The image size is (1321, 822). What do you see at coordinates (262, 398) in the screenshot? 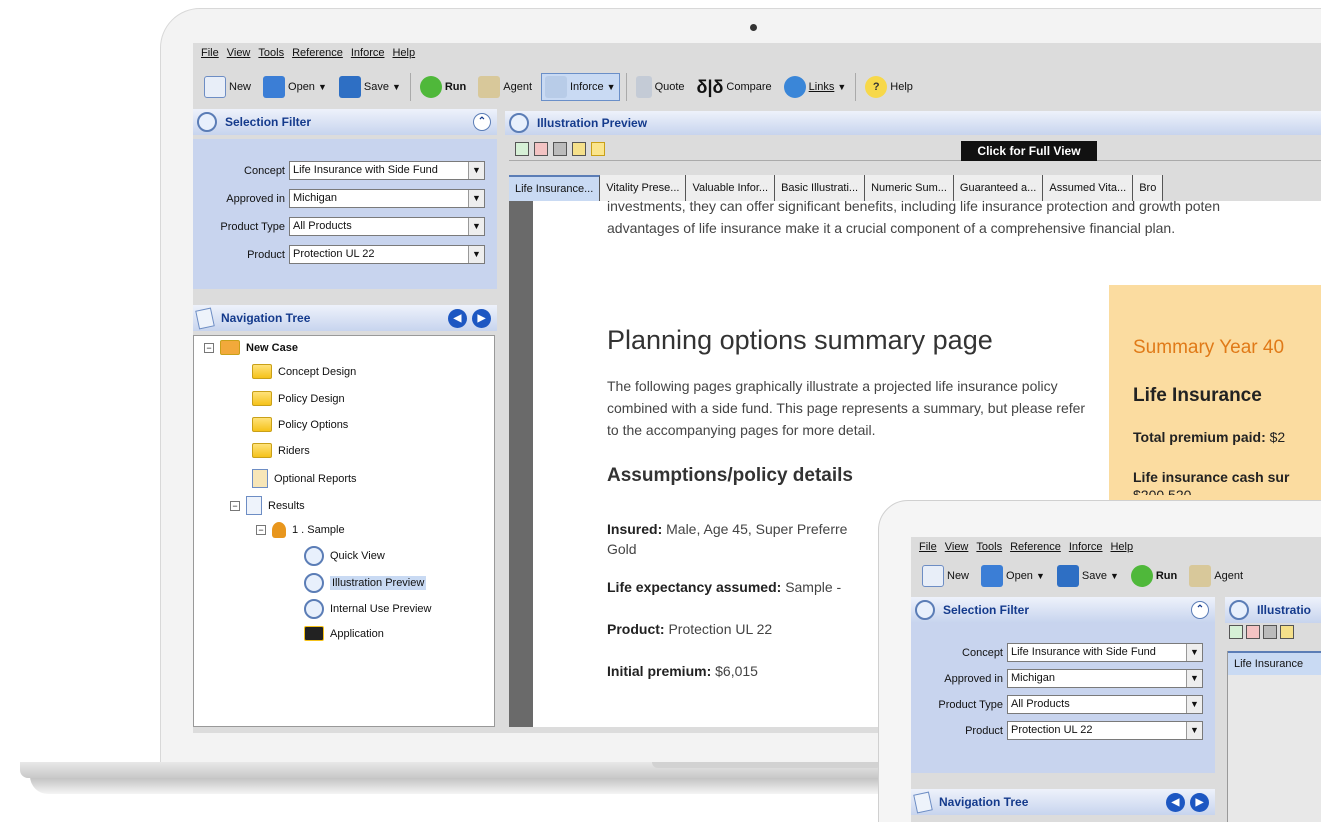
I see `folder-icon` at bounding box center [262, 398].